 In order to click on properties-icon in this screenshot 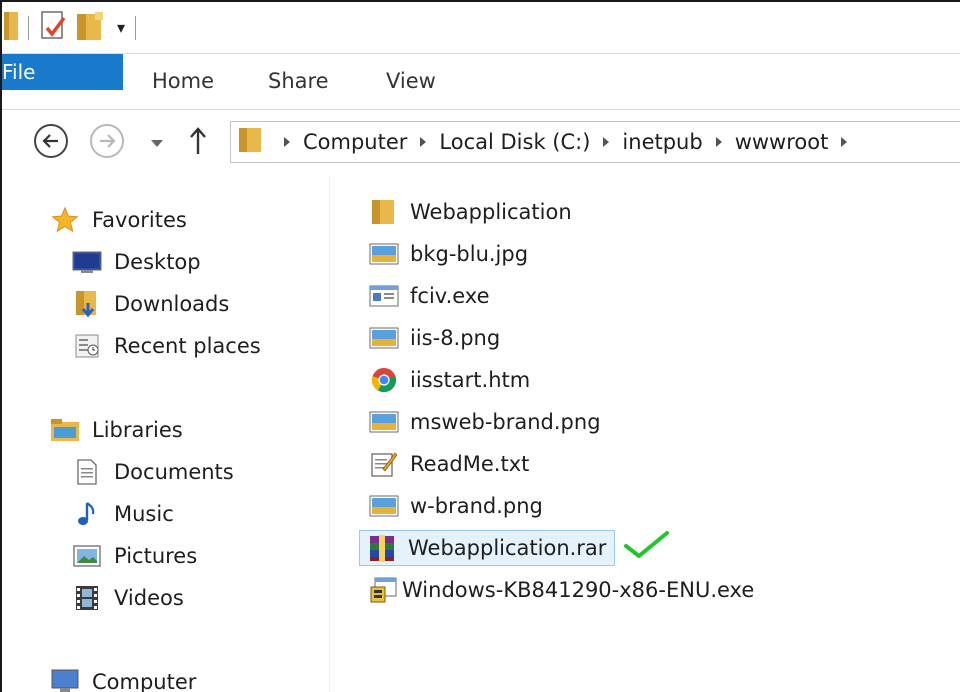, I will do `click(54, 28)`.